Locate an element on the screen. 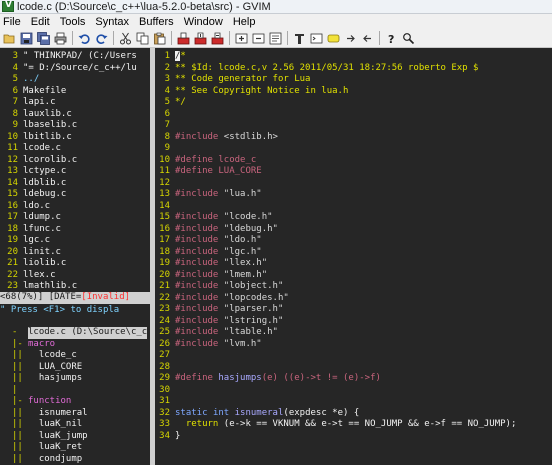 The width and height of the screenshot is (552, 465). save-icon is located at coordinates (26, 38).